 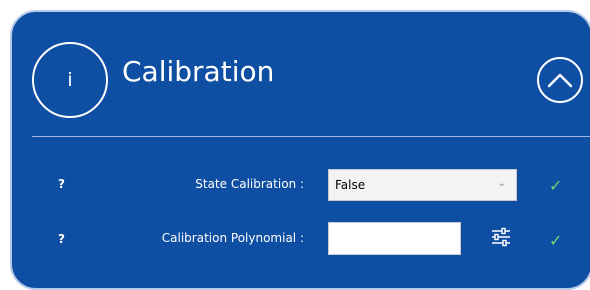 I want to click on sliders-icon, so click(x=501, y=237).